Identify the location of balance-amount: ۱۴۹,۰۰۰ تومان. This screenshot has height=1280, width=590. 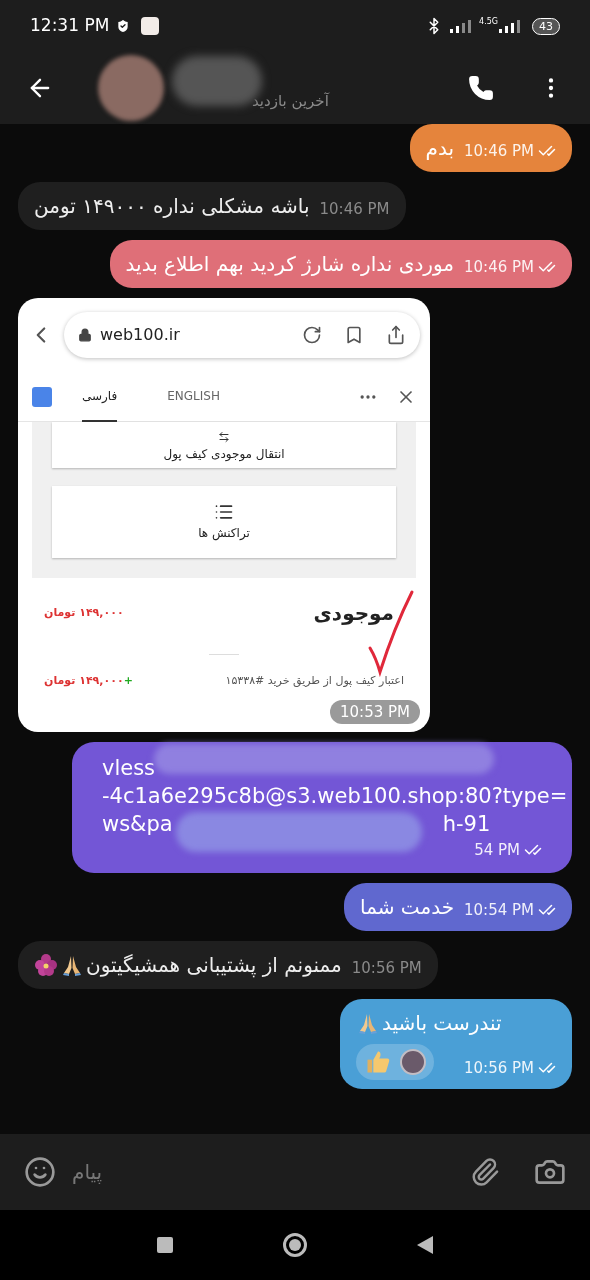
(84, 612).